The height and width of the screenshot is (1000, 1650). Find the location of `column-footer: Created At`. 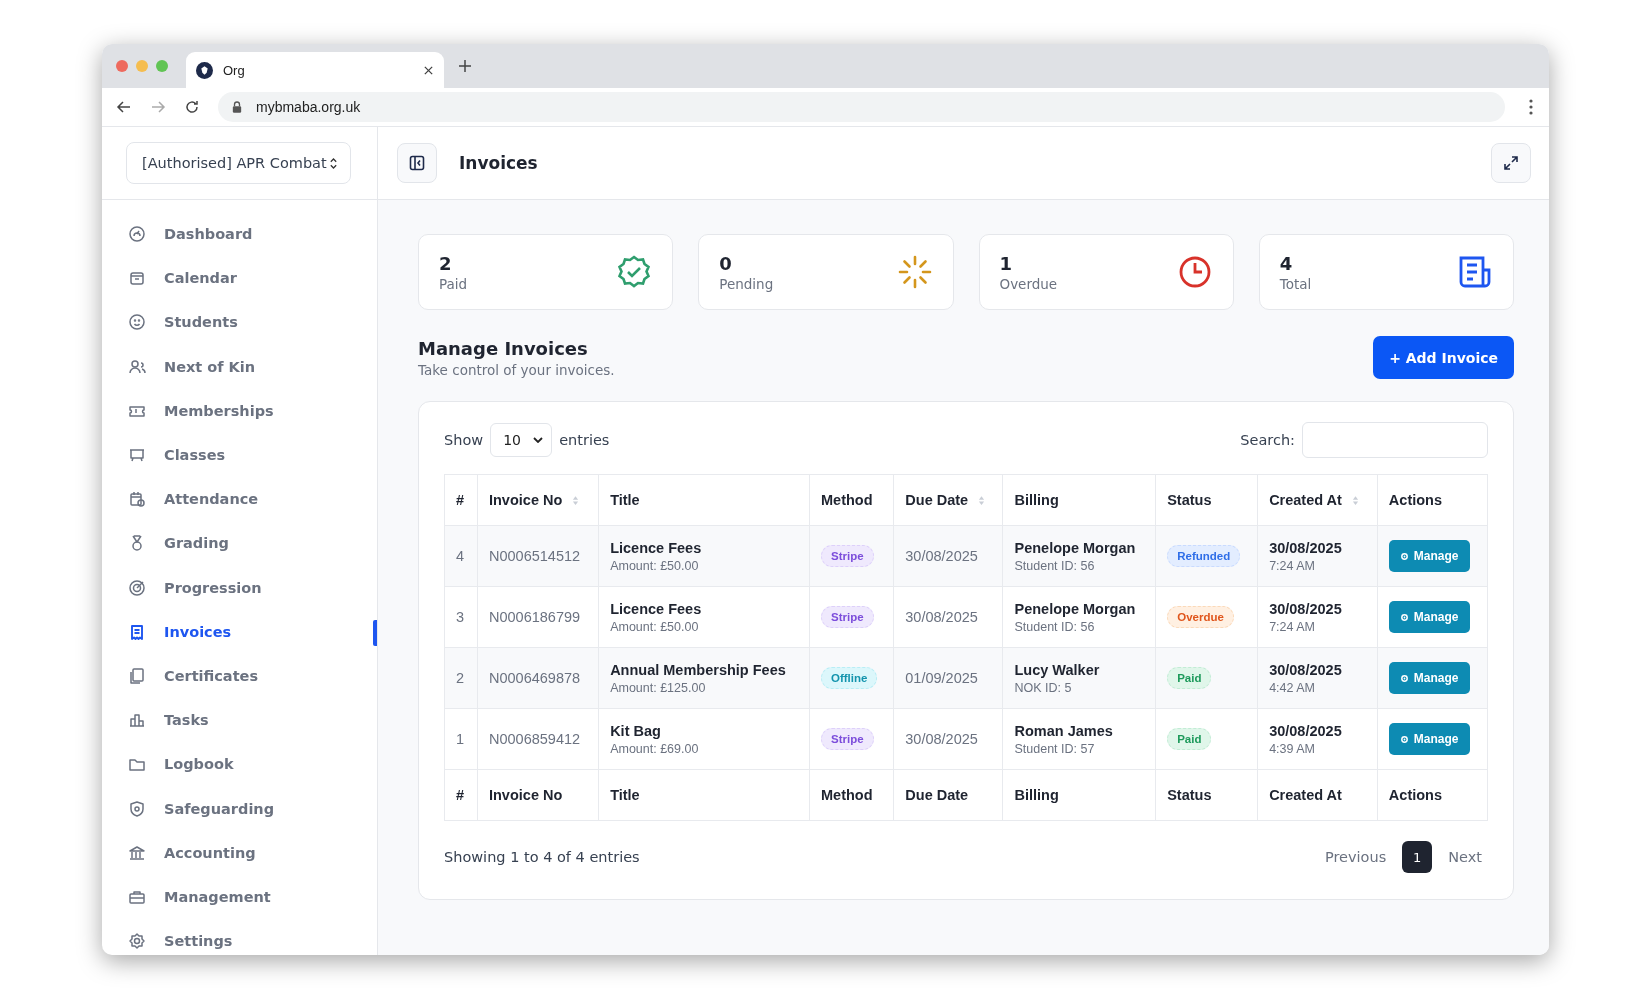

column-footer: Created At is located at coordinates (1317, 795).